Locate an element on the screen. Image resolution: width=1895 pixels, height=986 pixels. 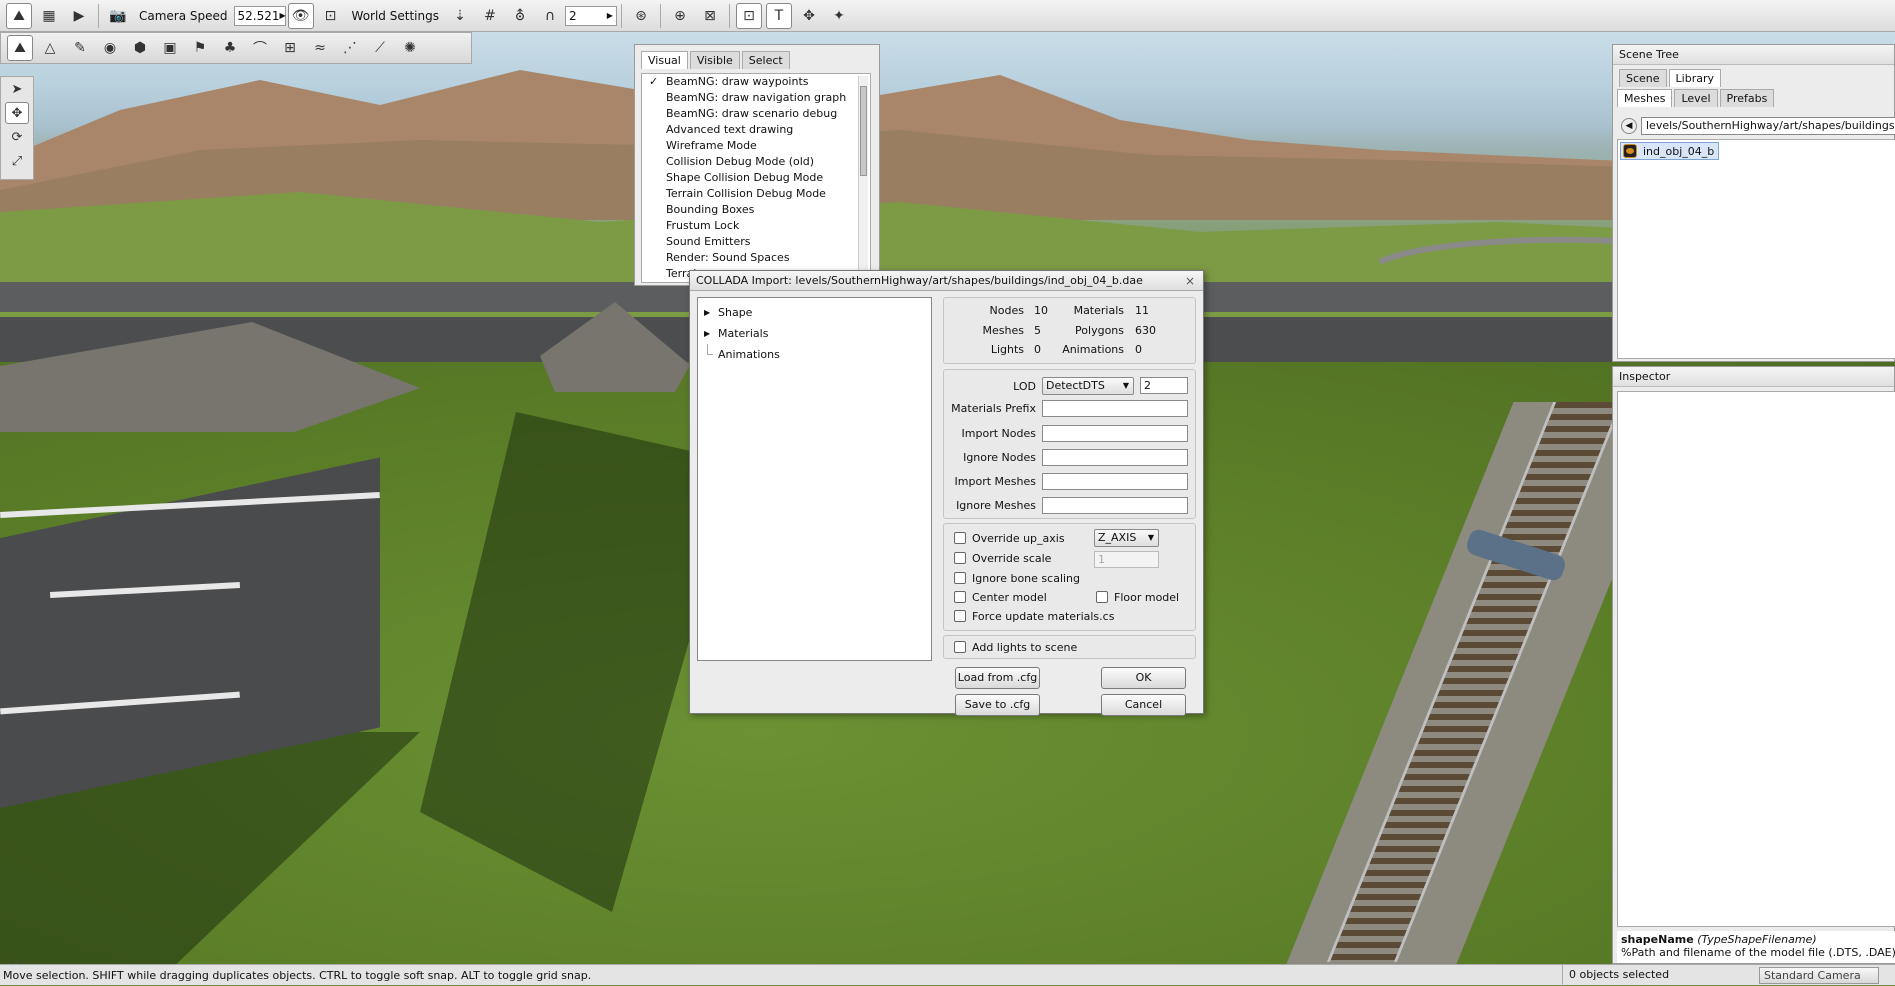
ignore-meshes-input is located at coordinates (1115, 505).